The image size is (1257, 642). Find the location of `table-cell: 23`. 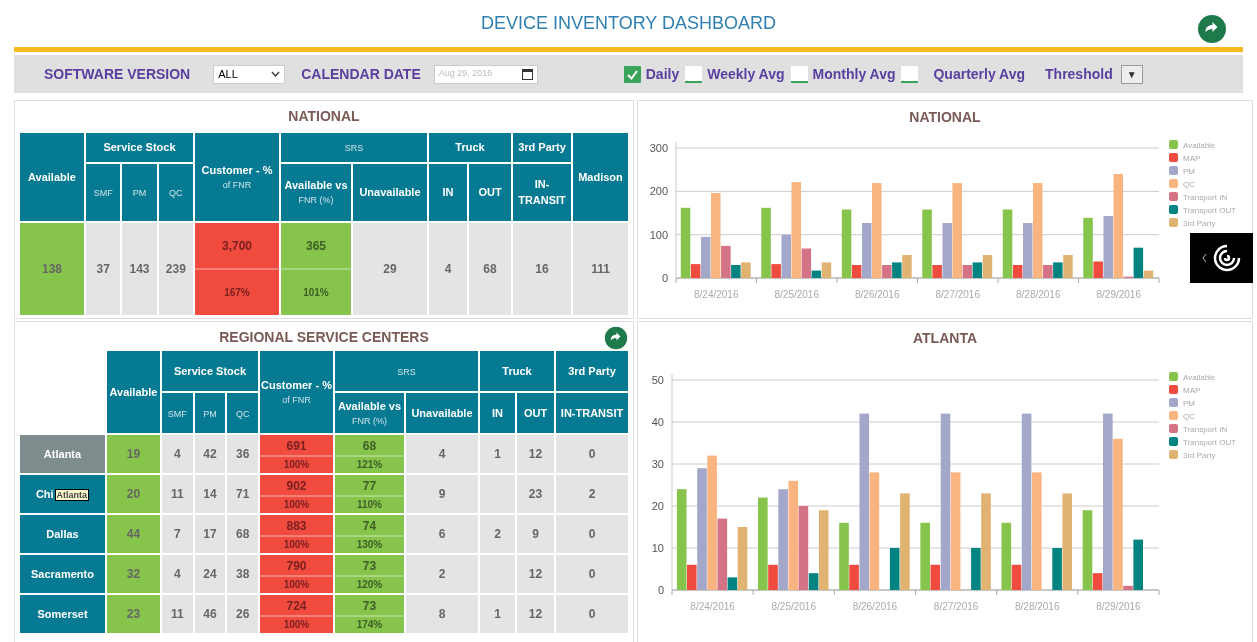

table-cell: 23 is located at coordinates (535, 494).